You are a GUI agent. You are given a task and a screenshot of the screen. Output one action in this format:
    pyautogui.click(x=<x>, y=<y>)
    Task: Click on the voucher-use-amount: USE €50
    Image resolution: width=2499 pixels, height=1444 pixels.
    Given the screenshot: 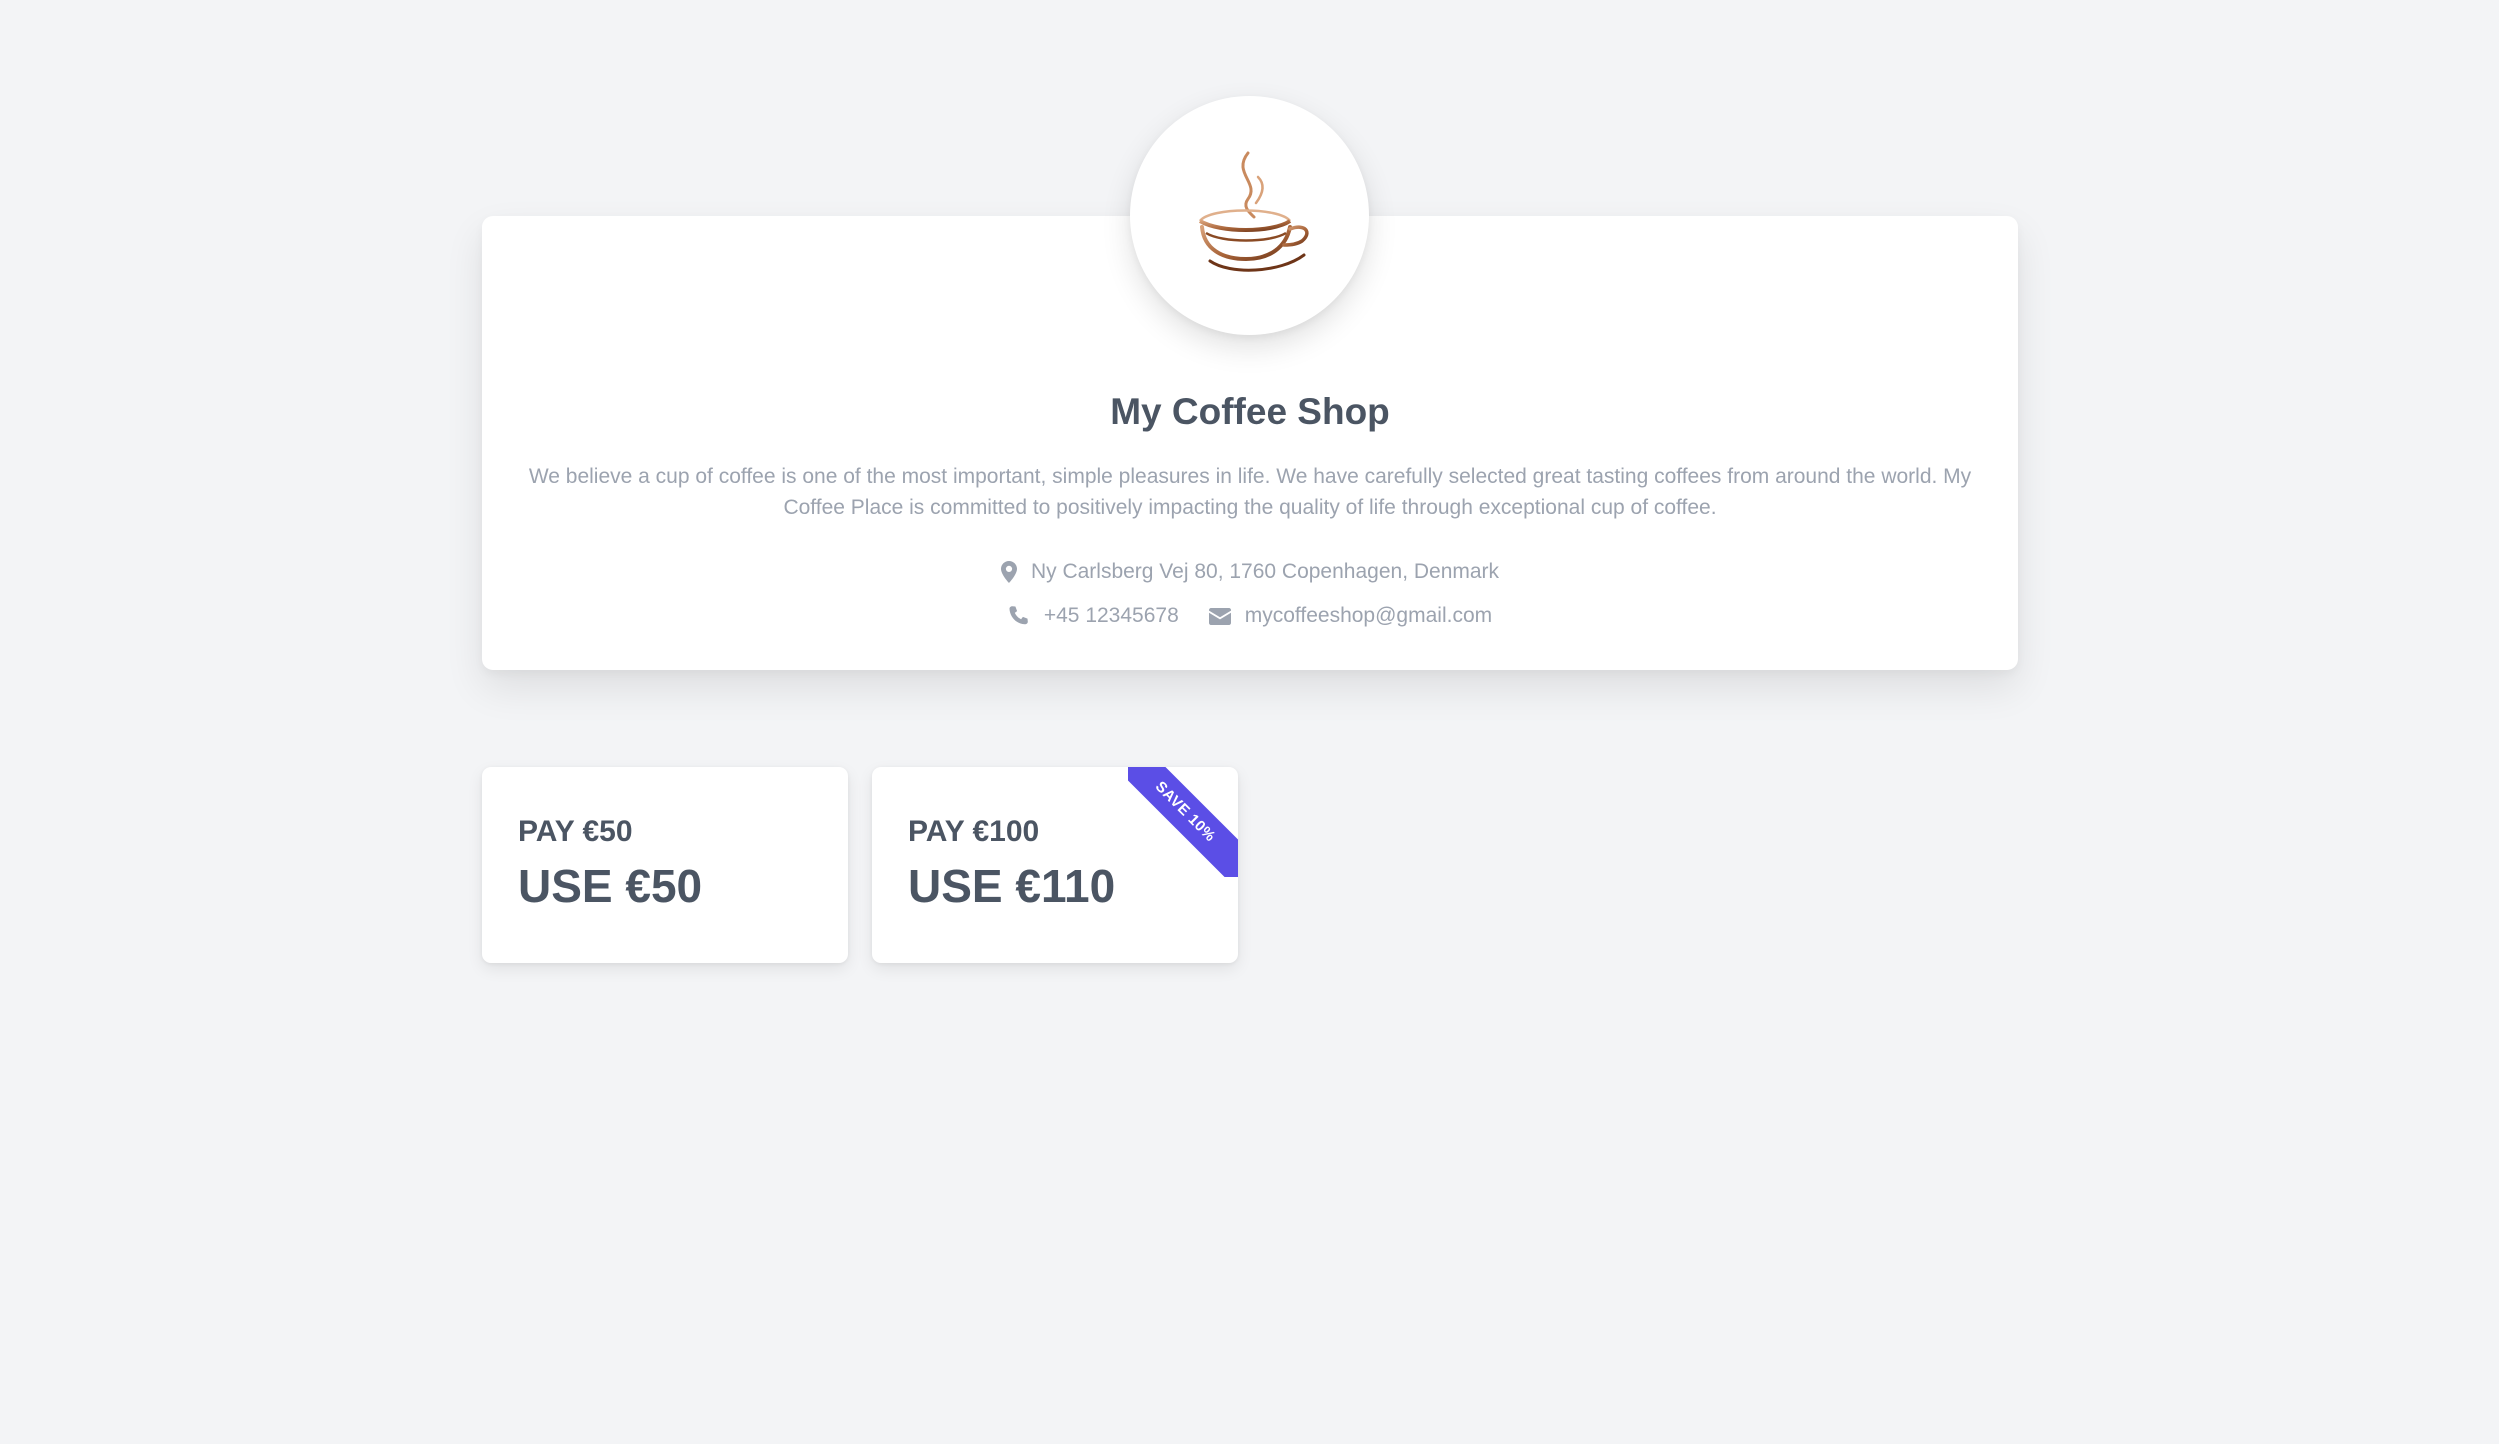 What is the action you would take?
    pyautogui.click(x=610, y=886)
    